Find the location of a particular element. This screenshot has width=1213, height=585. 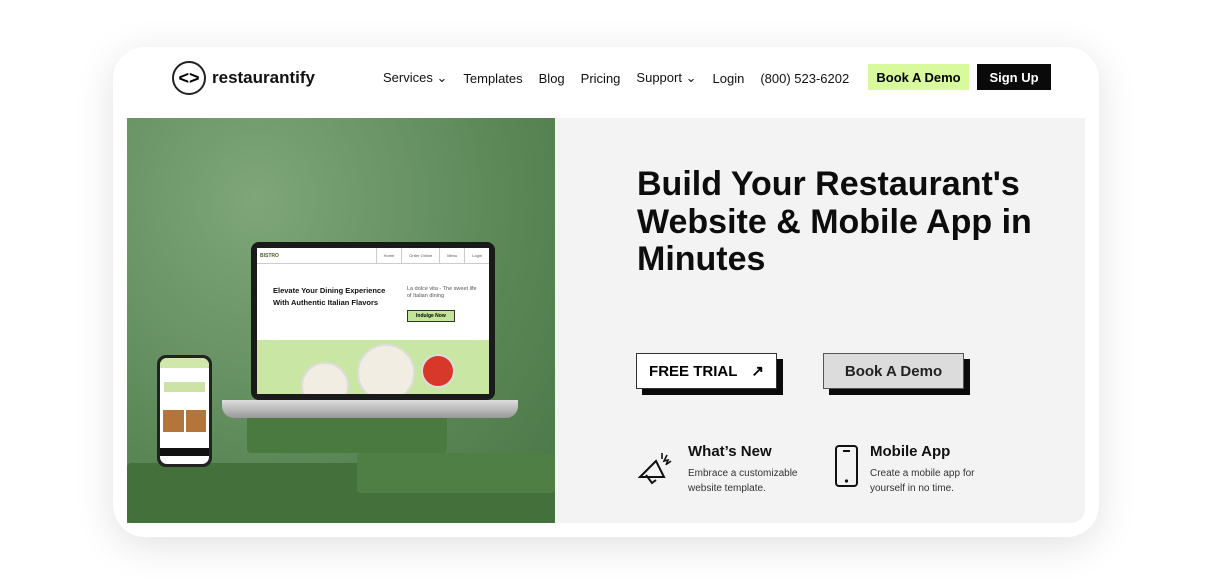

nav-label: Services is located at coordinates (408, 77).